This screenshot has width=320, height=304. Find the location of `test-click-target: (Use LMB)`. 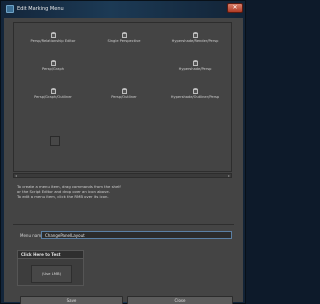

test-click-target: (Use LMB) is located at coordinates (51, 274).